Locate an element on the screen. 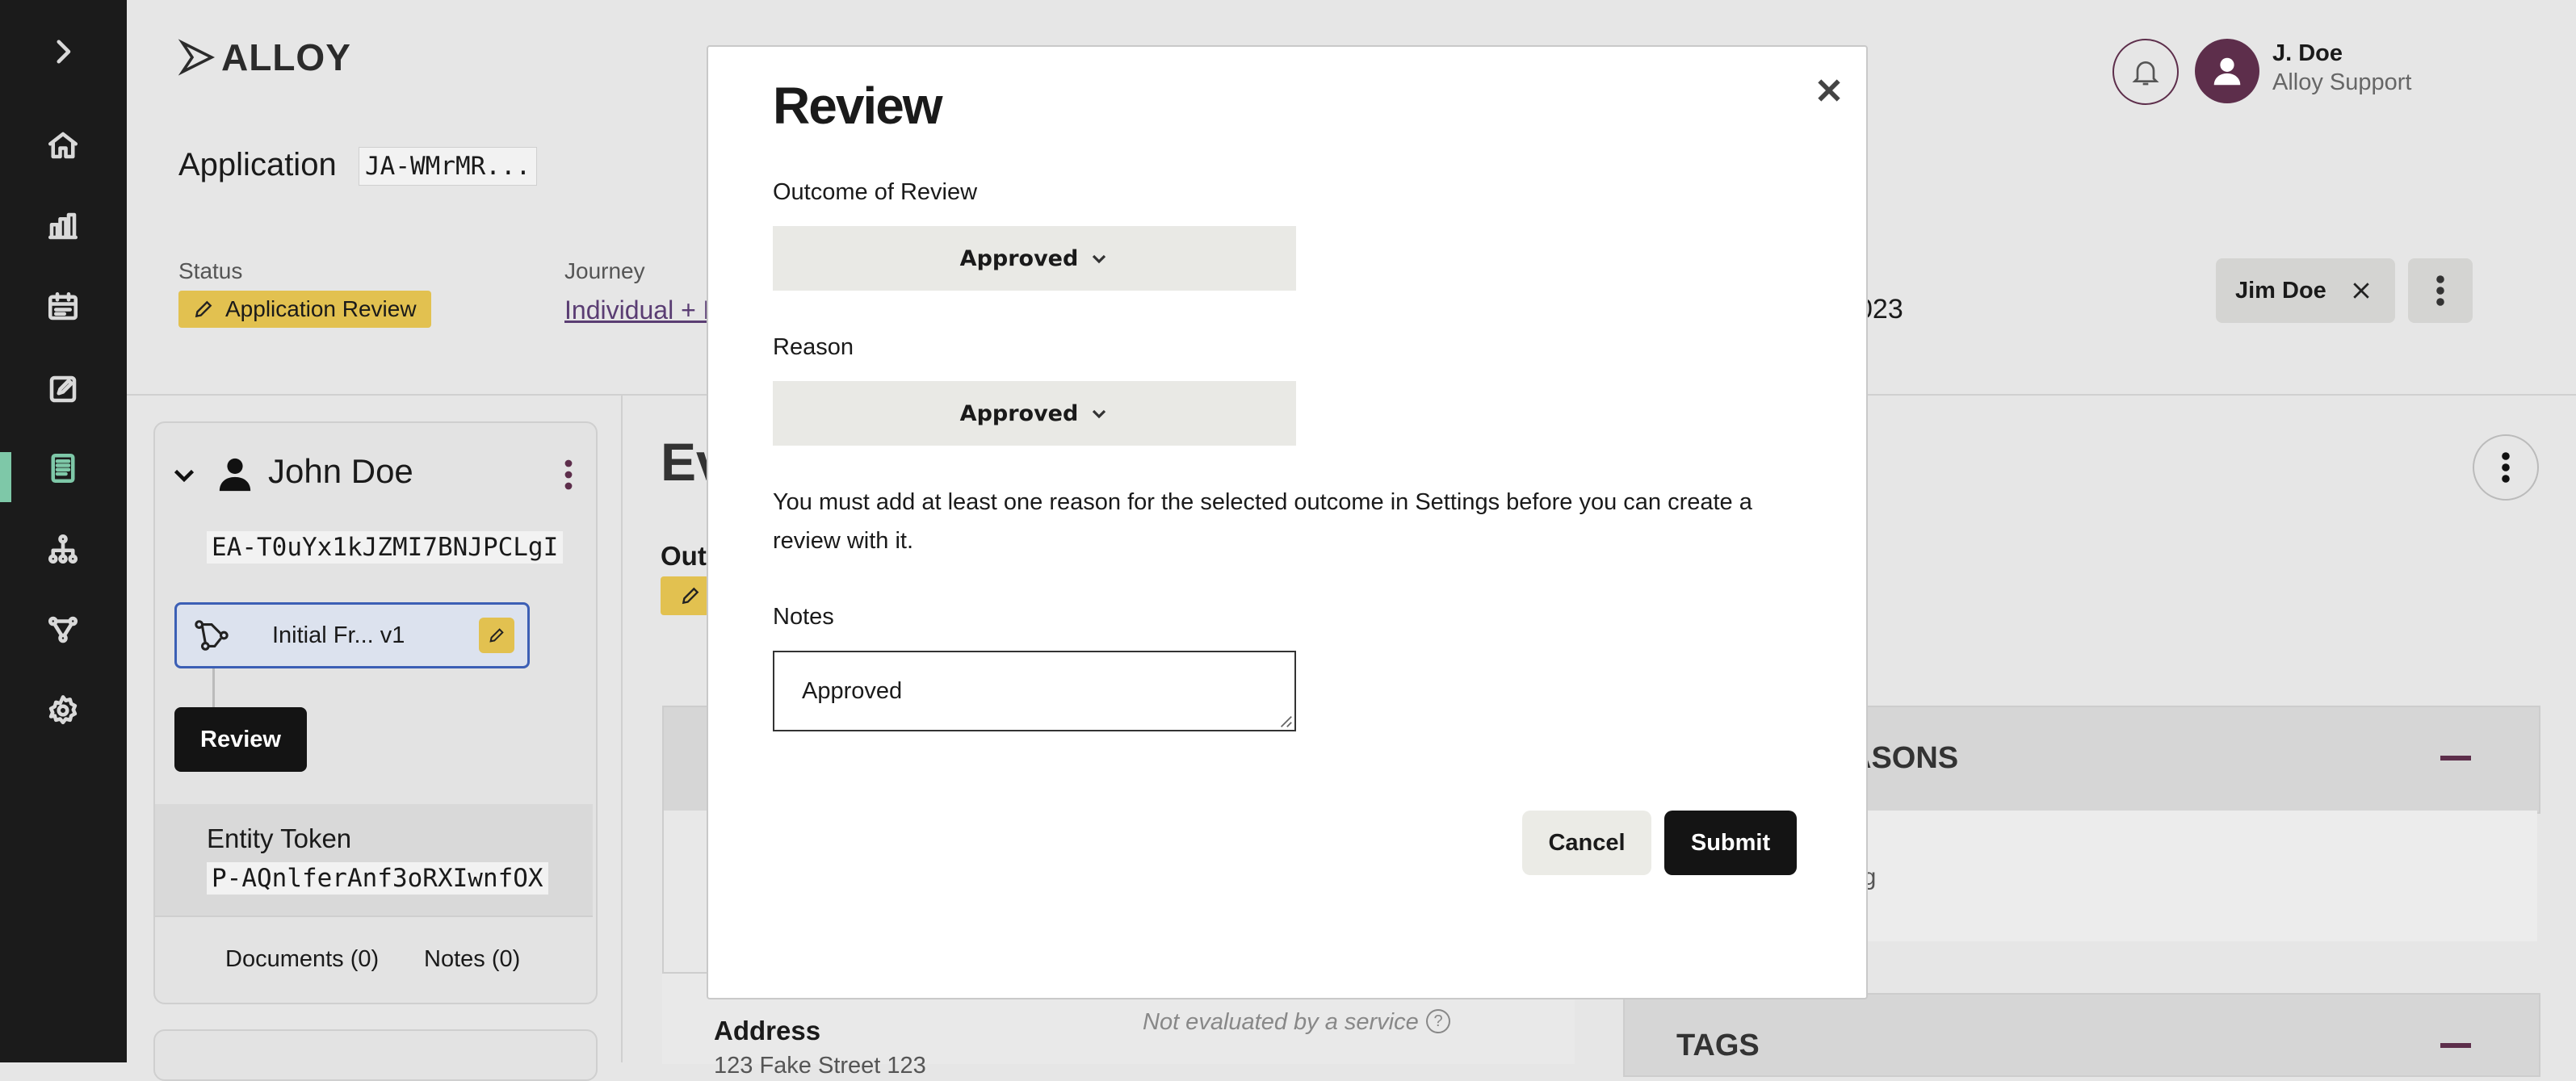 Image resolution: width=2576 pixels, height=1081 pixels. left-nav-rail is located at coordinates (64, 531).